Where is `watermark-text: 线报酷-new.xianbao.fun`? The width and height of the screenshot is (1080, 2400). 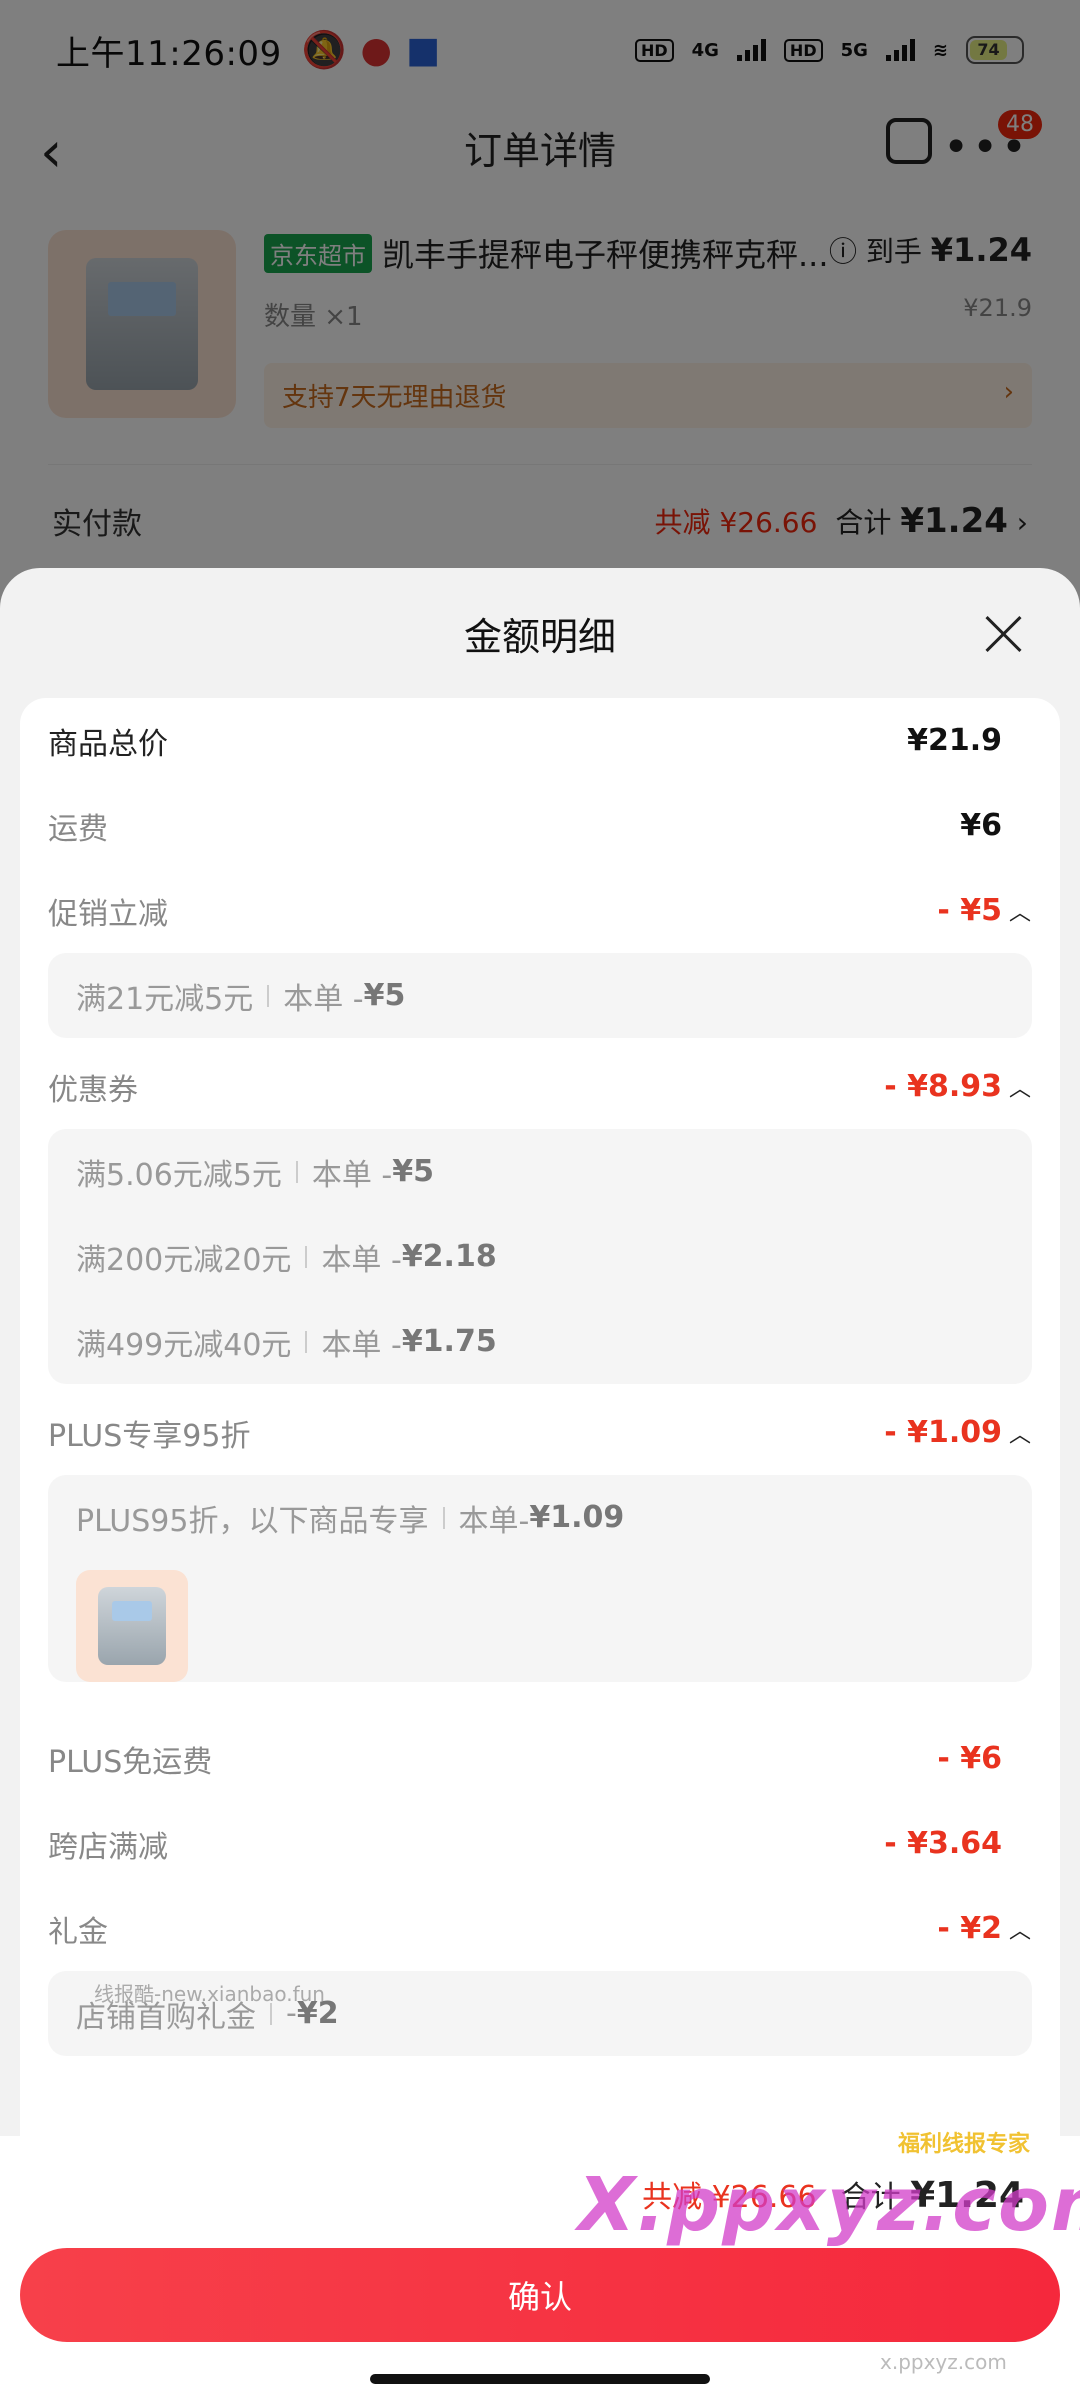
watermark-text: 线报酷-new.xianbao.fun is located at coordinates (209, 1994).